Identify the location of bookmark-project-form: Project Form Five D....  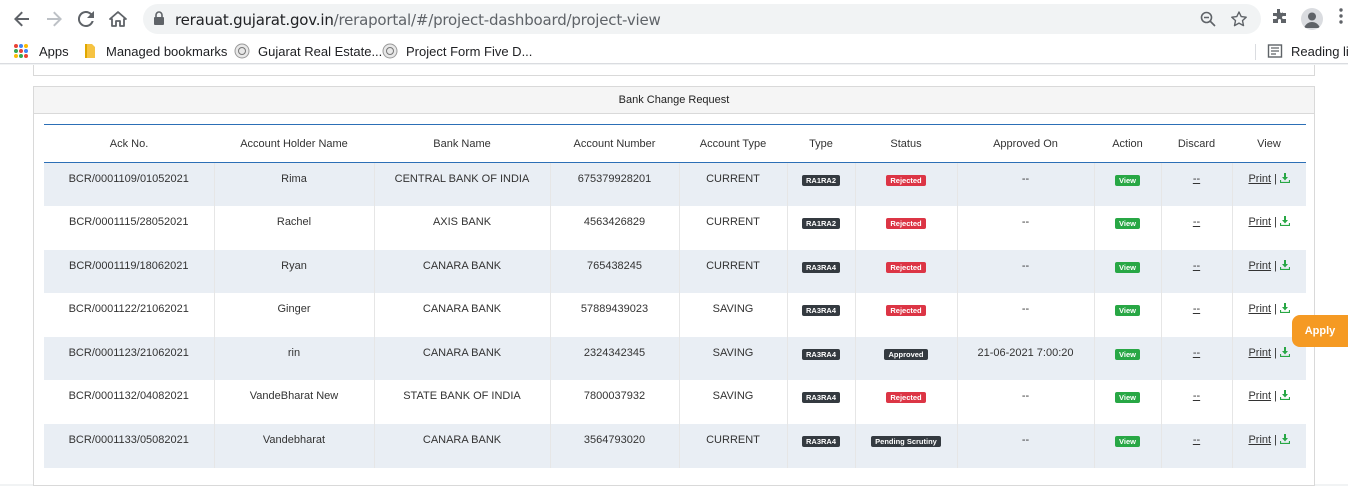
(457, 51).